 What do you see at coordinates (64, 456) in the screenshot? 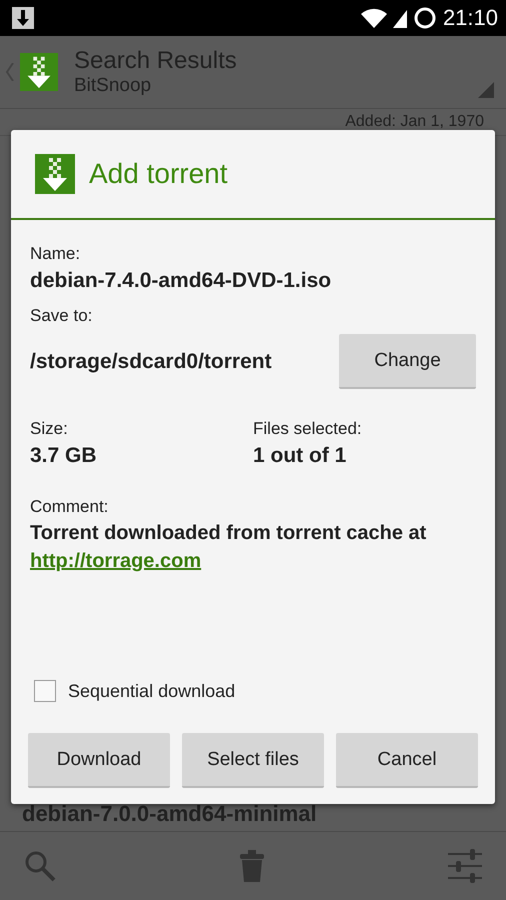
I see `size-value: 3.7 GB` at bounding box center [64, 456].